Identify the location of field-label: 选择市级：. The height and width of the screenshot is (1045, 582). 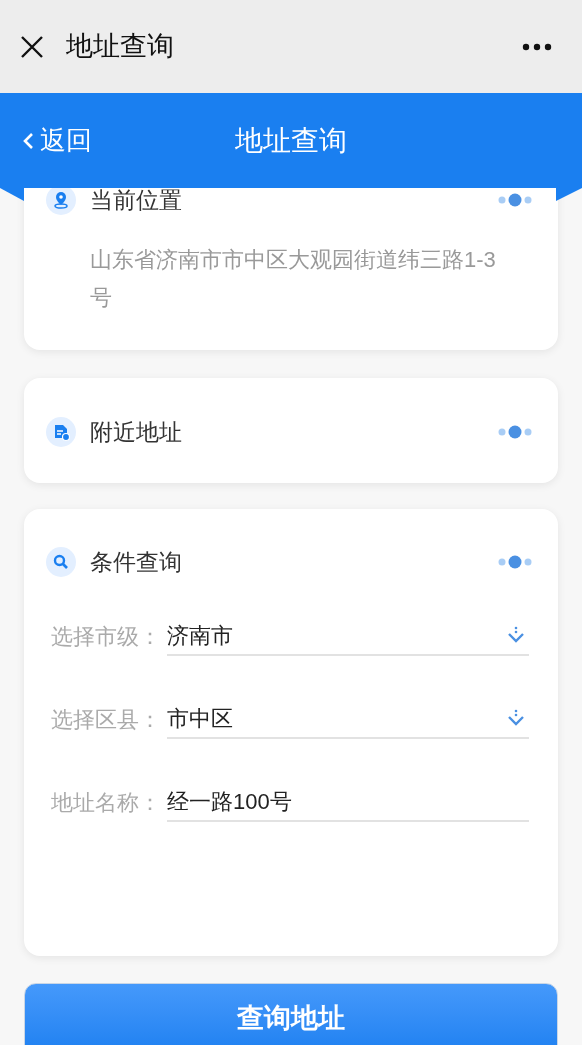
(106, 636).